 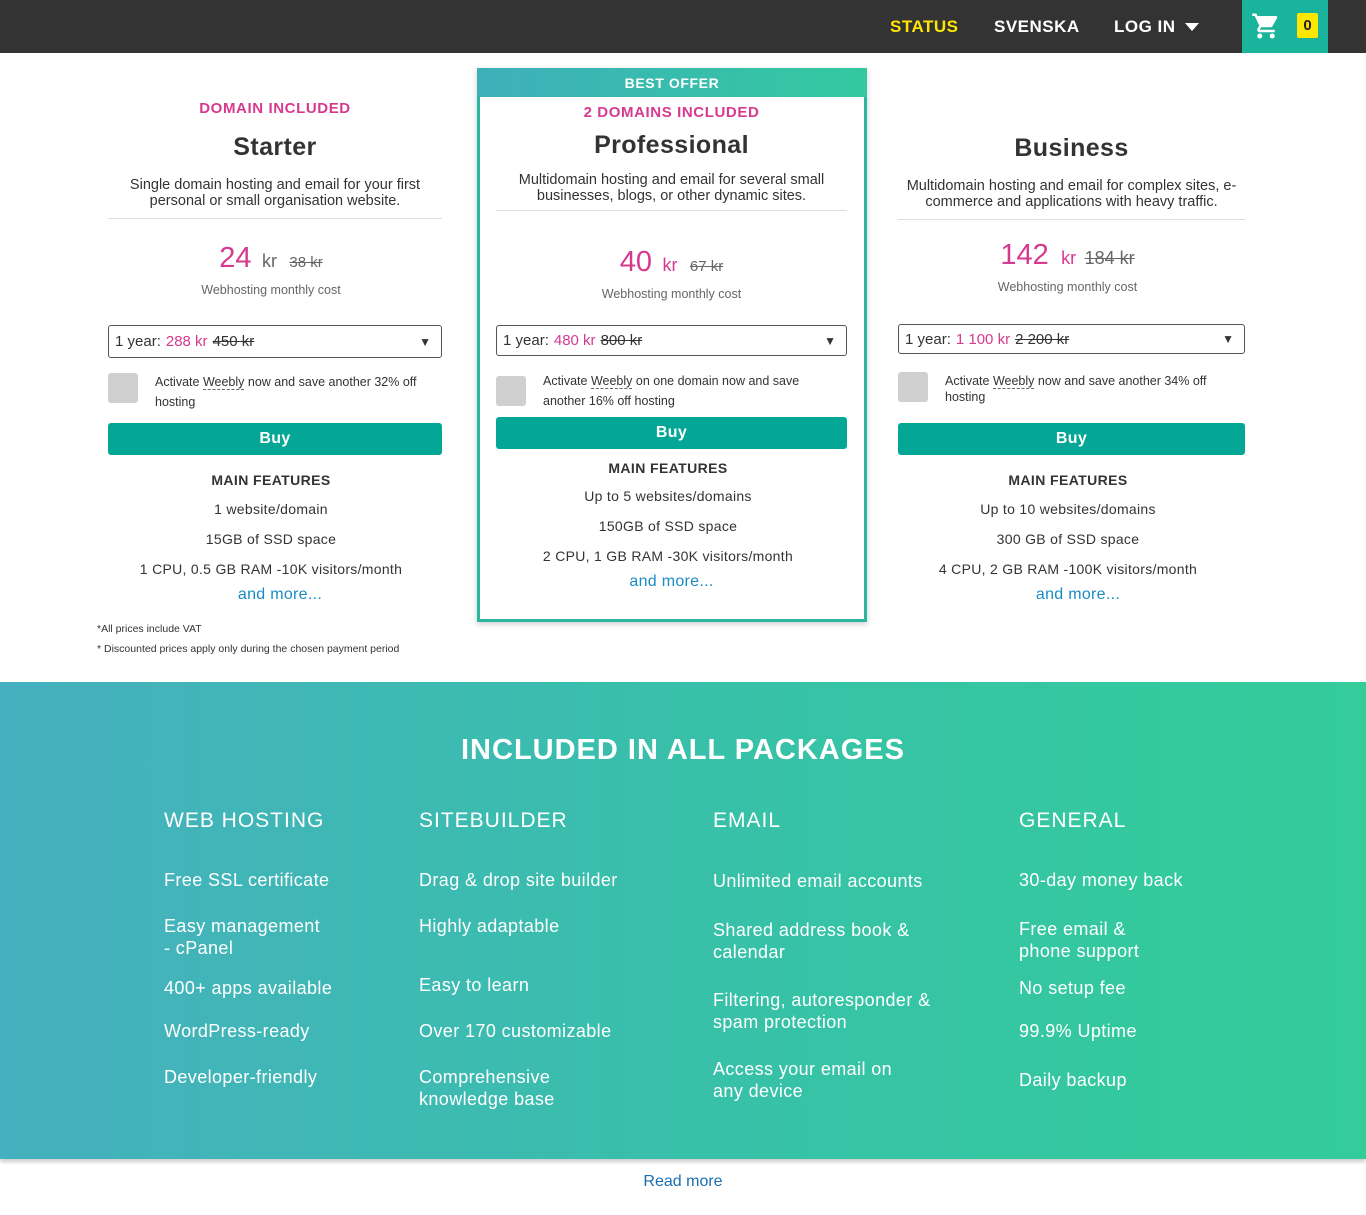 I want to click on select-price: 1 100 kr, so click(x=983, y=339).